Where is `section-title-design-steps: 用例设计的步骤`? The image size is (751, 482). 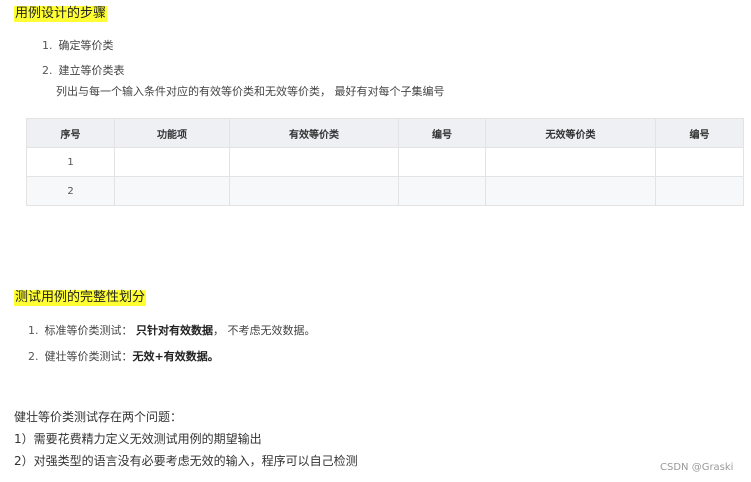 section-title-design-steps: 用例设计的步骤 is located at coordinates (61, 14).